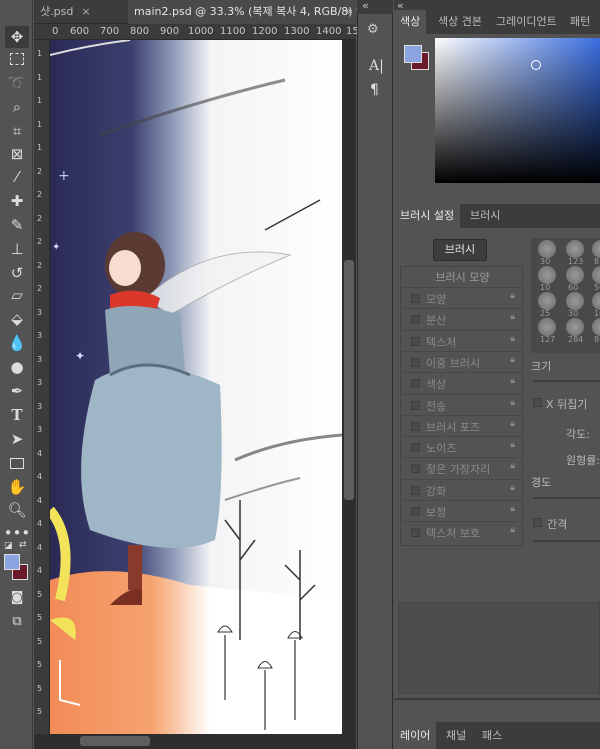  I want to click on default-colors-icon: ◪, so click(8, 546).